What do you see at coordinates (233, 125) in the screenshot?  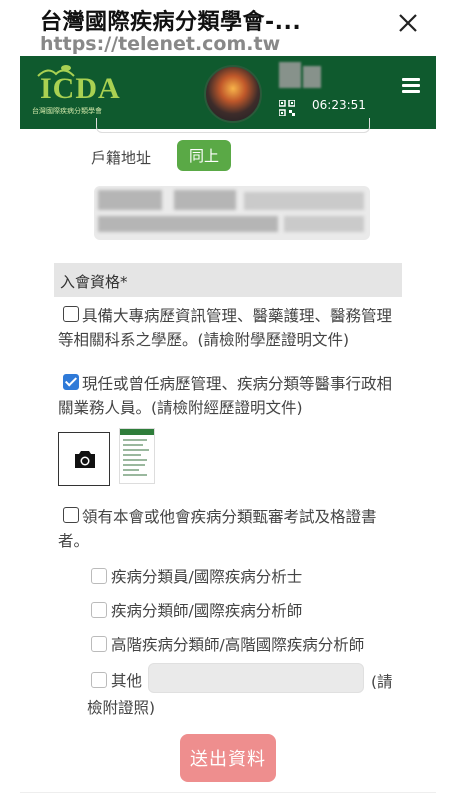 I see `previous-input-field` at bounding box center [233, 125].